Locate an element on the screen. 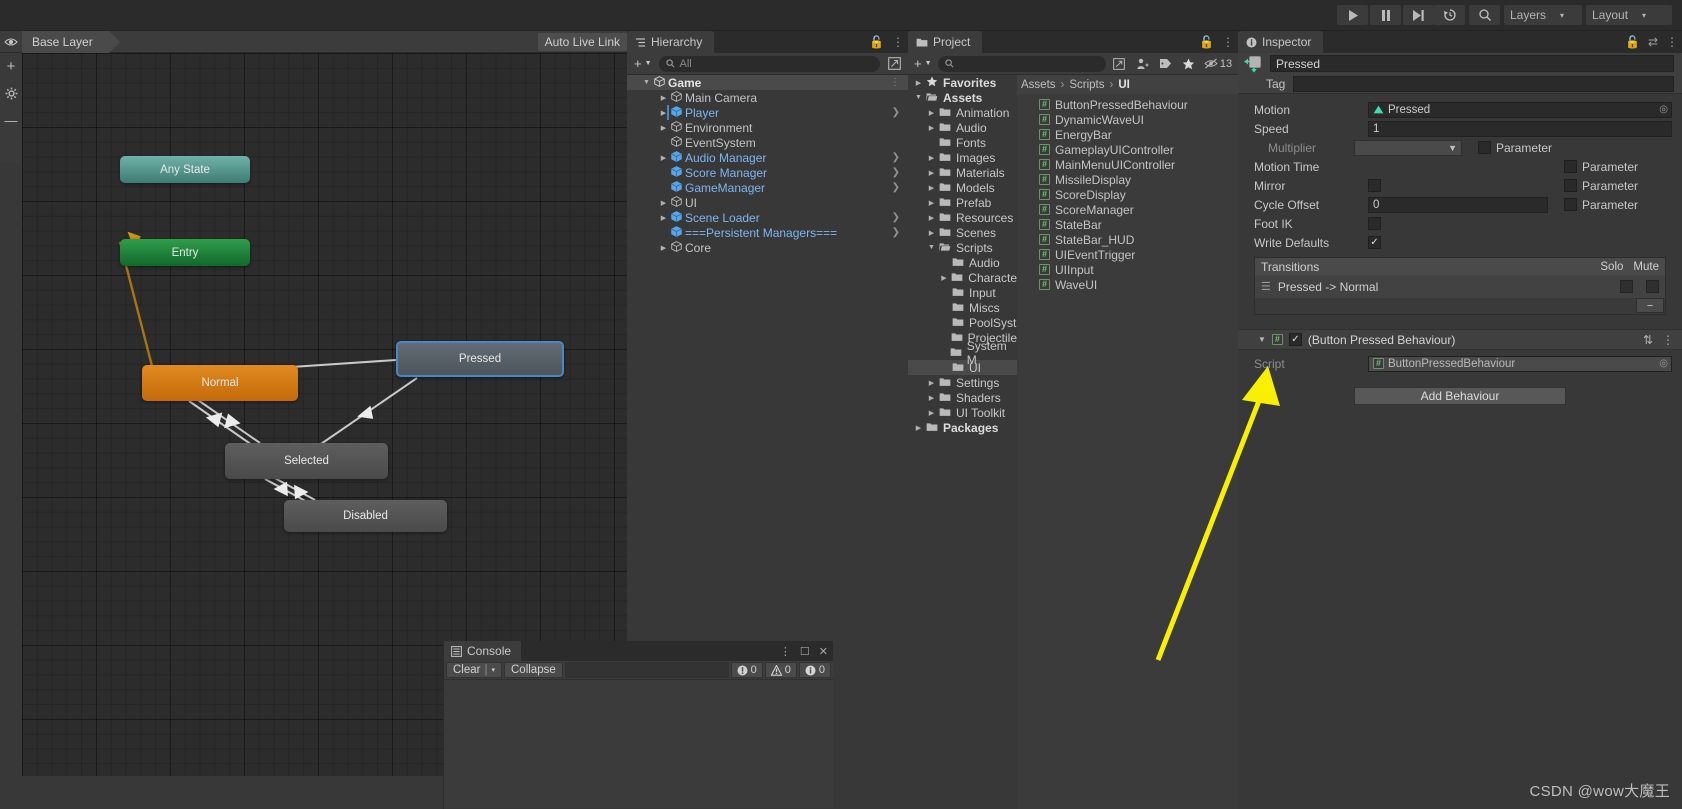  mirror-checkbox is located at coordinates (1374, 185).